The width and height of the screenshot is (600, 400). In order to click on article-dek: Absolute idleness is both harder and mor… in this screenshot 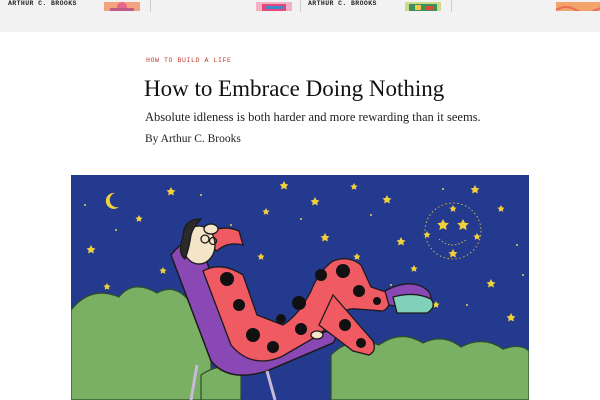, I will do `click(313, 117)`.